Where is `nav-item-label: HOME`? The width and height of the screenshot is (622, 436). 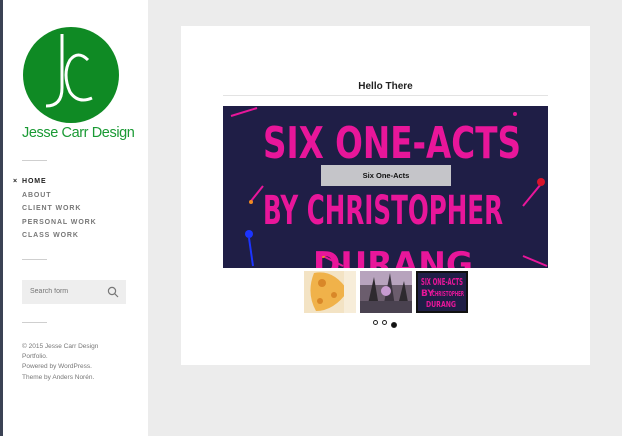 nav-item-label: HOME is located at coordinates (34, 181).